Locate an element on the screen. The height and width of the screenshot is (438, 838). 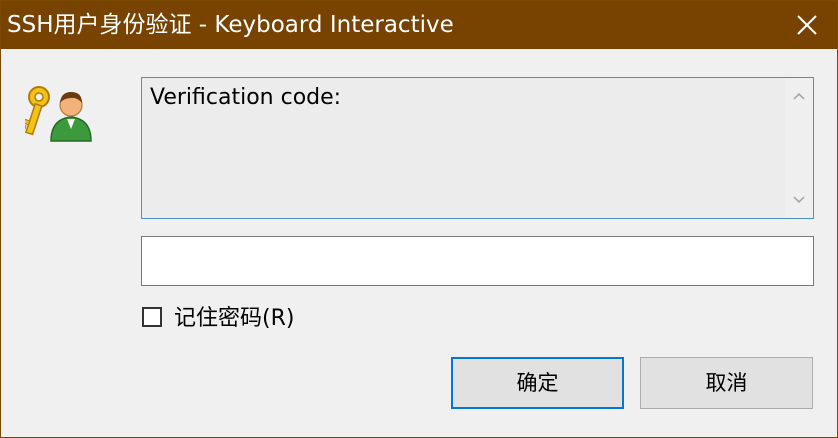
chevron-up-icon is located at coordinates (799, 96).